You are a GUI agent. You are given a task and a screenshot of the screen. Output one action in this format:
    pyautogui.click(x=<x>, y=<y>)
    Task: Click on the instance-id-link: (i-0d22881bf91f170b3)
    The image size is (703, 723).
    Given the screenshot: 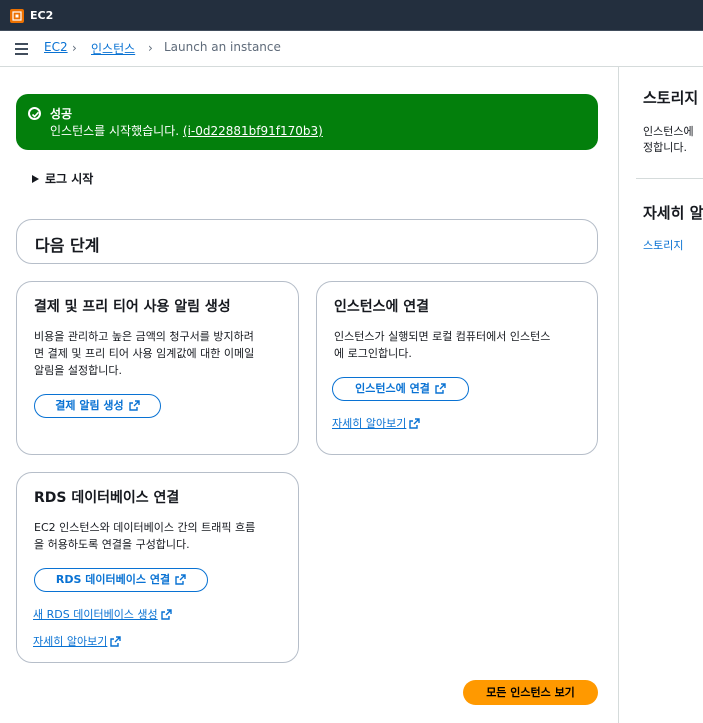 What is the action you would take?
    pyautogui.click(x=253, y=131)
    